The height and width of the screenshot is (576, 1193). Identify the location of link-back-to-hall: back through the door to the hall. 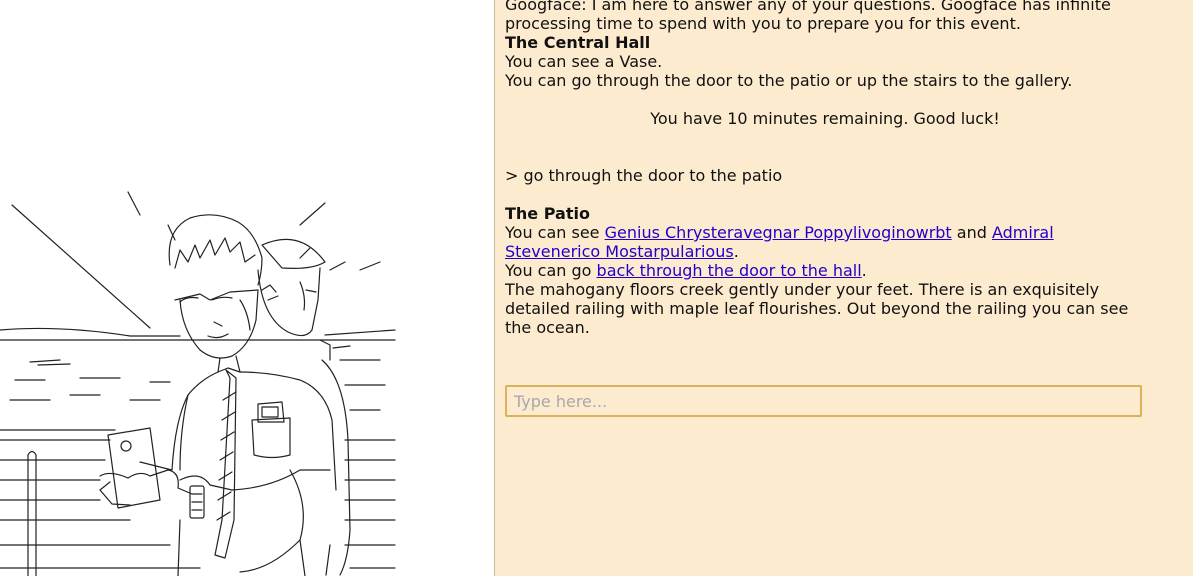
(729, 270).